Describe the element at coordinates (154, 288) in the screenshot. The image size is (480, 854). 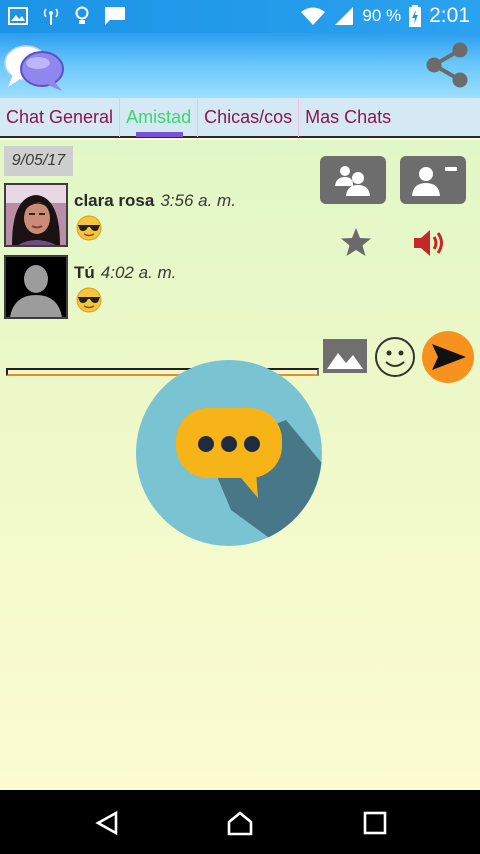
I see `list-item: Tú 4:02 a. m.` at that location.